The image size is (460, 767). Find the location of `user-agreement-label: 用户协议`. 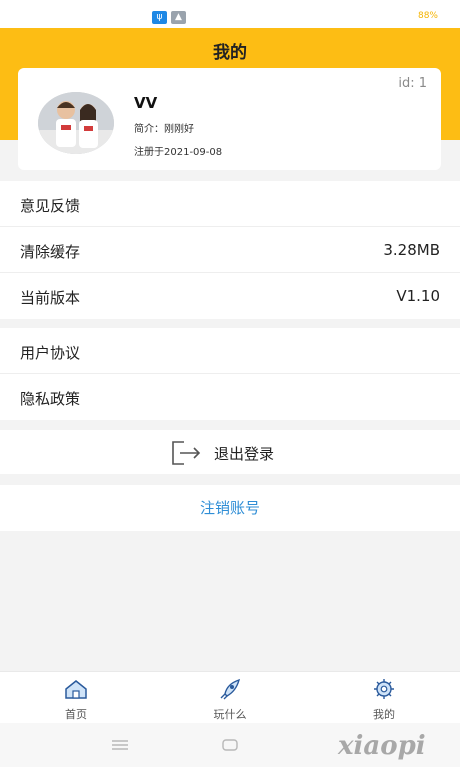

user-agreement-label: 用户协议 is located at coordinates (50, 353).